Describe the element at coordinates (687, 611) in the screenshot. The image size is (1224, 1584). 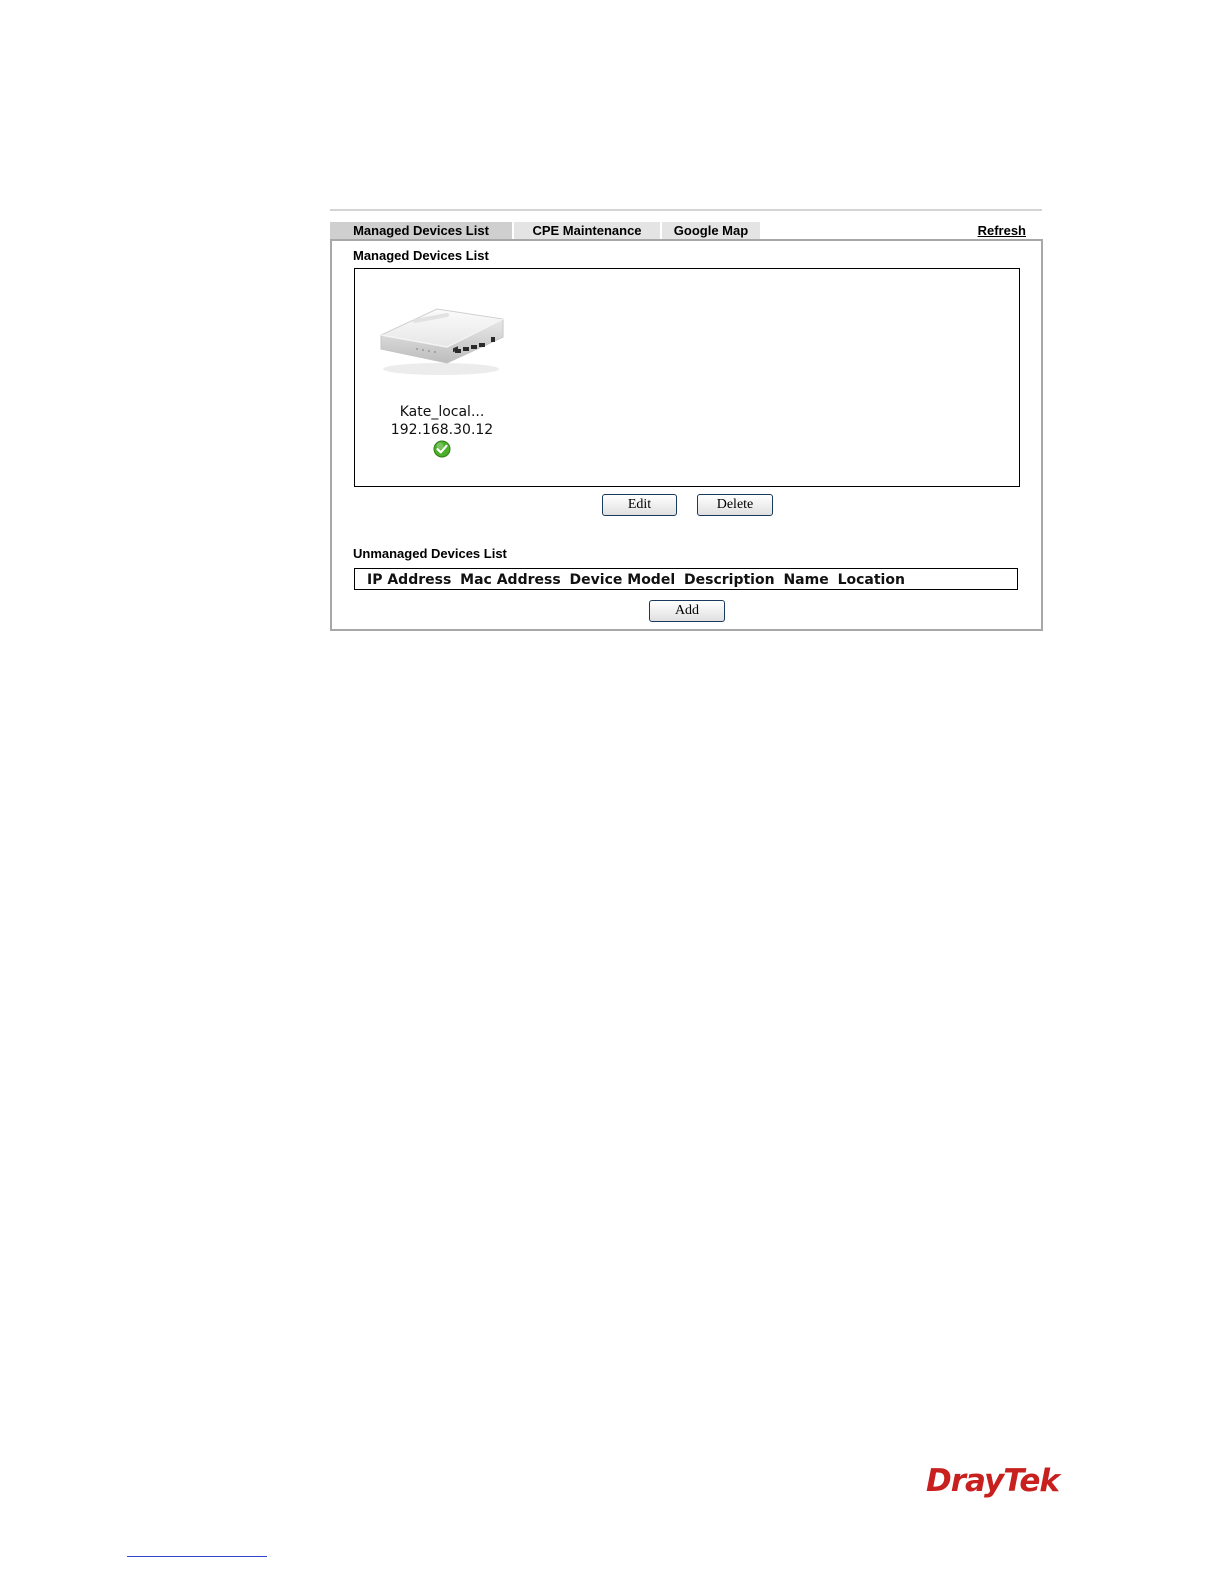
I see `add-button: Add` at that location.